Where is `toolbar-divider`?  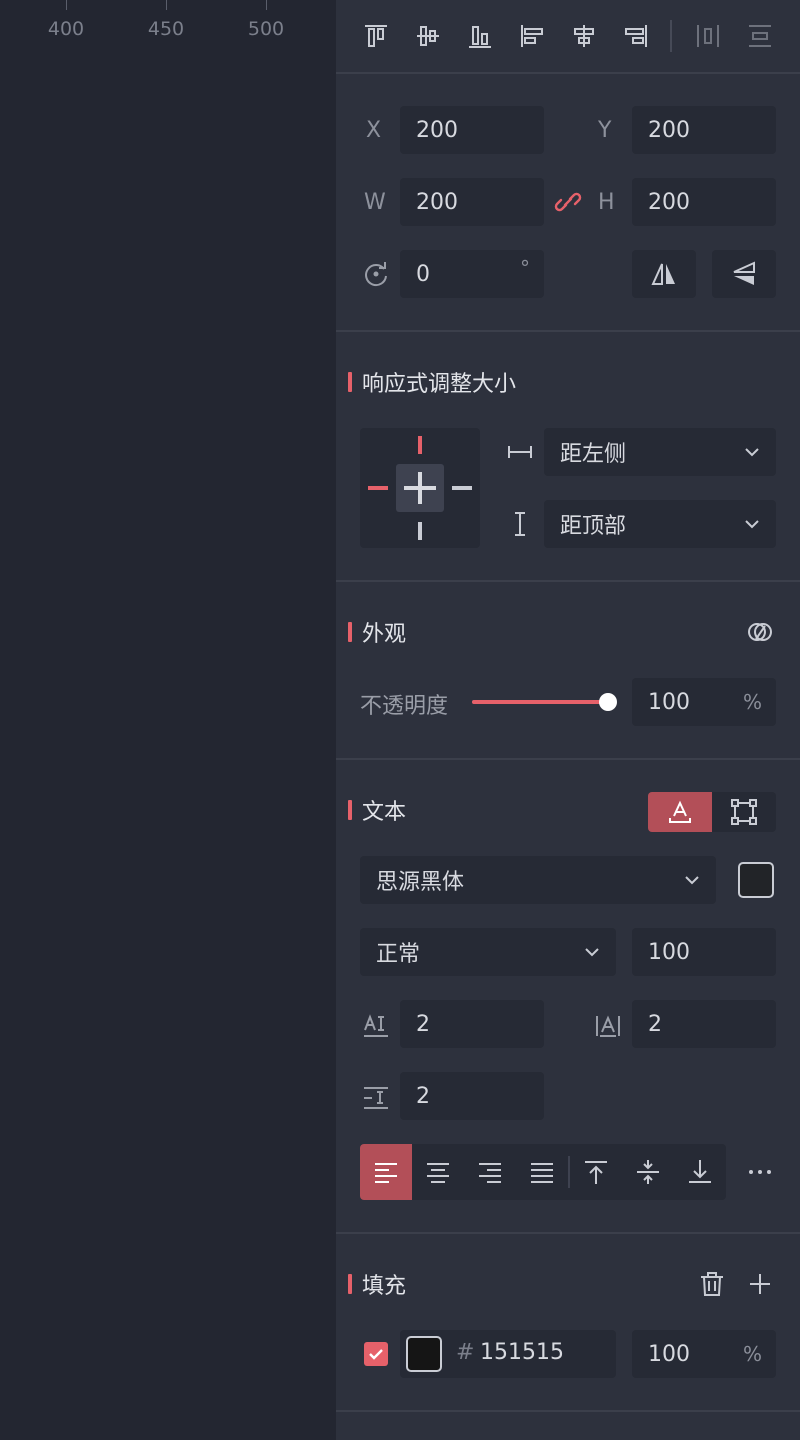
toolbar-divider is located at coordinates (671, 36).